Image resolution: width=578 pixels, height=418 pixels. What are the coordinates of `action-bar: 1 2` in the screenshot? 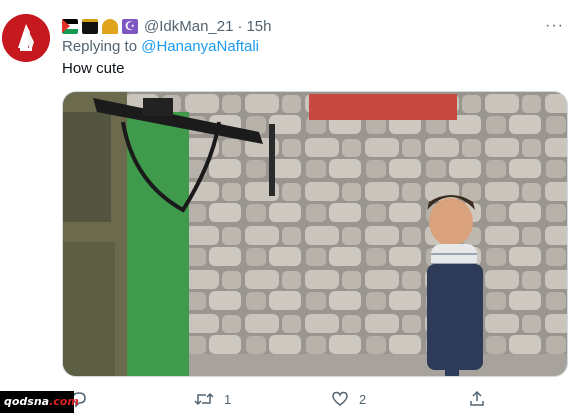 It's located at (289, 399).